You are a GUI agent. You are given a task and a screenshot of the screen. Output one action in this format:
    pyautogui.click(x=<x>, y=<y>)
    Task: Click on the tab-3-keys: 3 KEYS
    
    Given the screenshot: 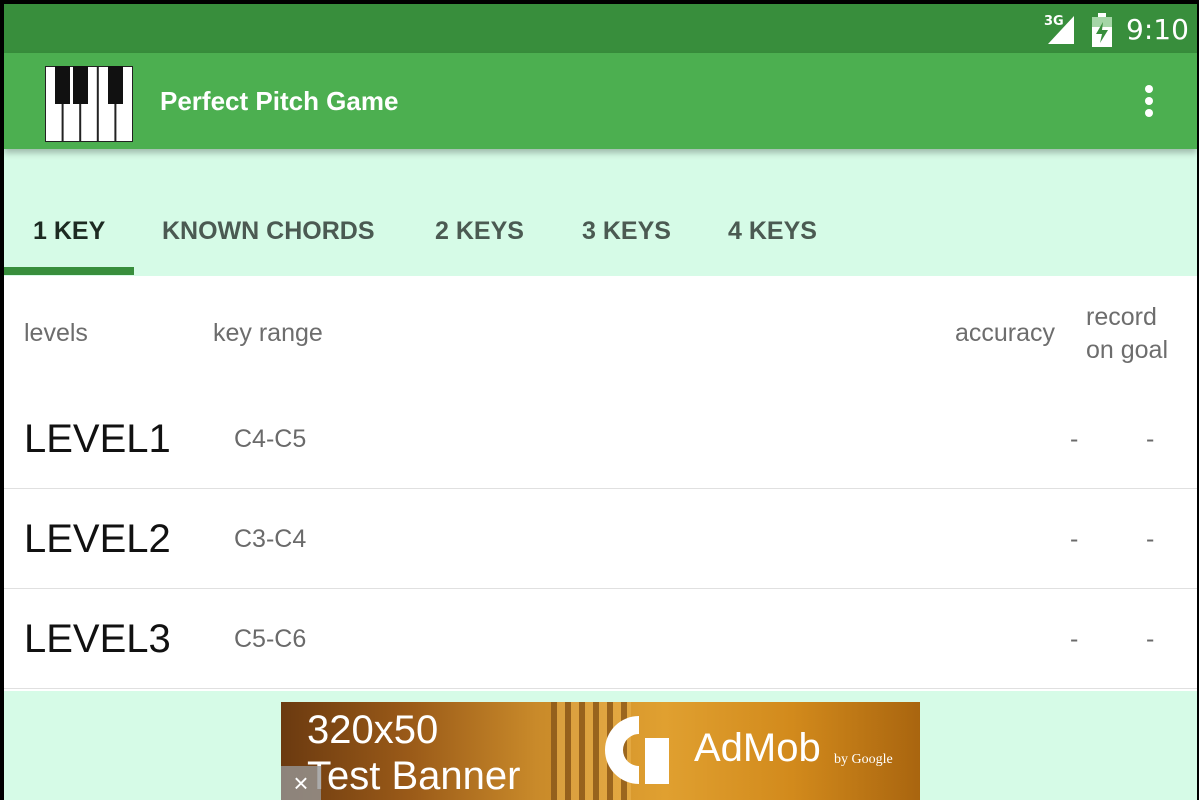 What is the action you would take?
    pyautogui.click(x=626, y=231)
    